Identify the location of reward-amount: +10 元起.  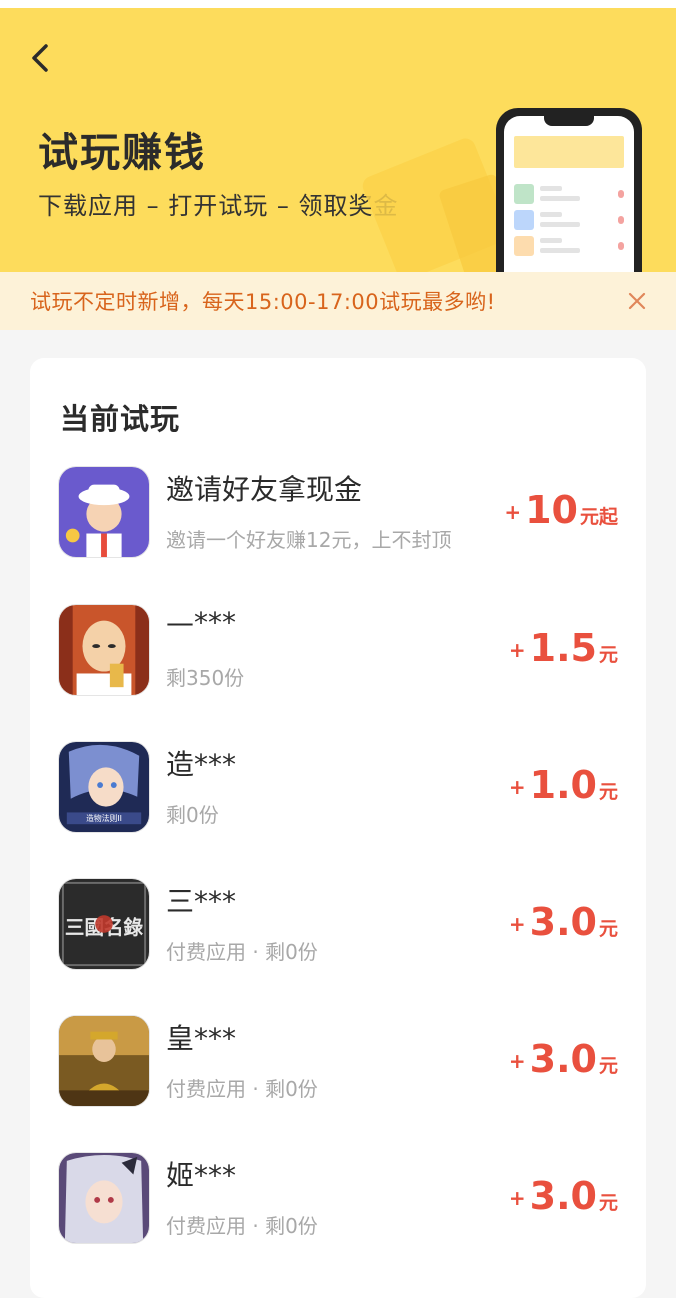
(561, 510).